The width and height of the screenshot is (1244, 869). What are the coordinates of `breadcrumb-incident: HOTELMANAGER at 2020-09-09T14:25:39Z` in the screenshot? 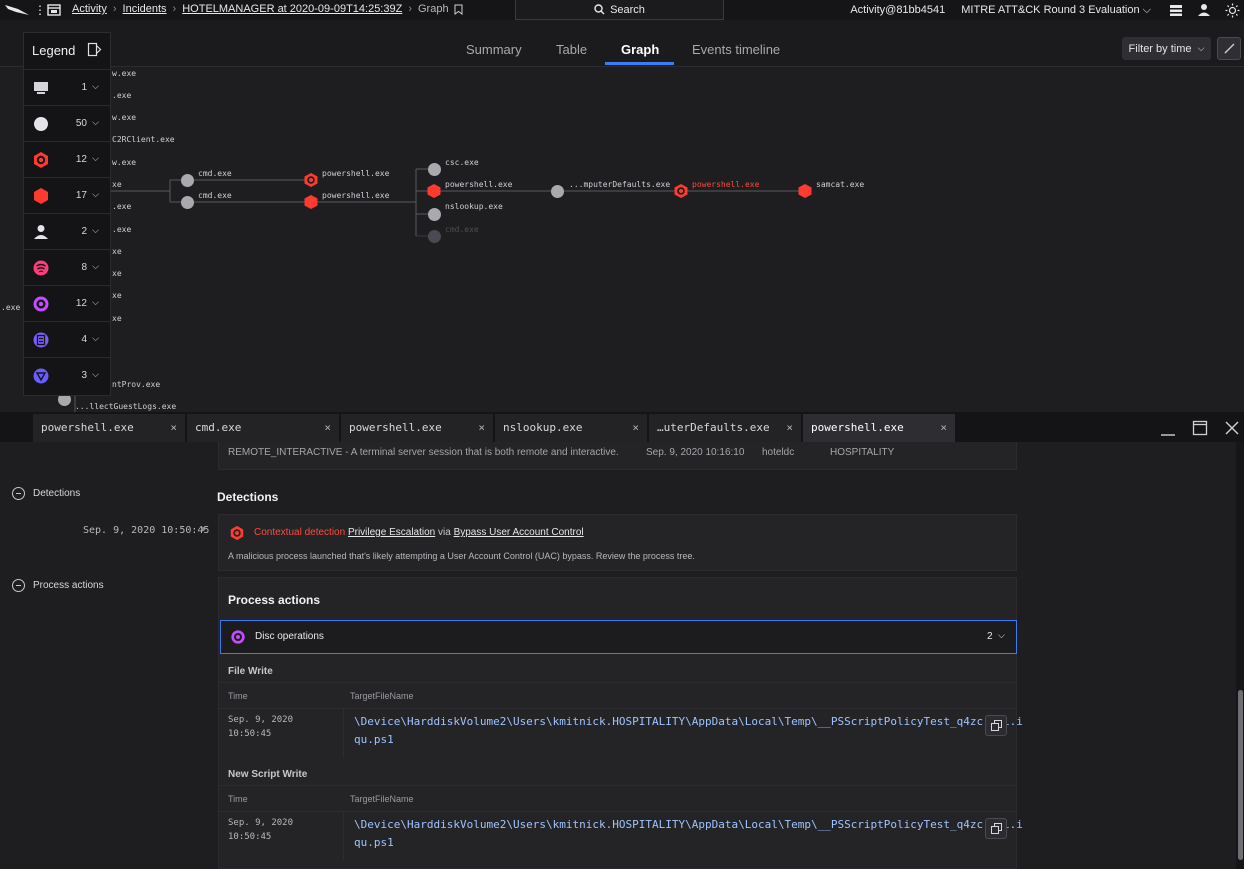 It's located at (292, 9).